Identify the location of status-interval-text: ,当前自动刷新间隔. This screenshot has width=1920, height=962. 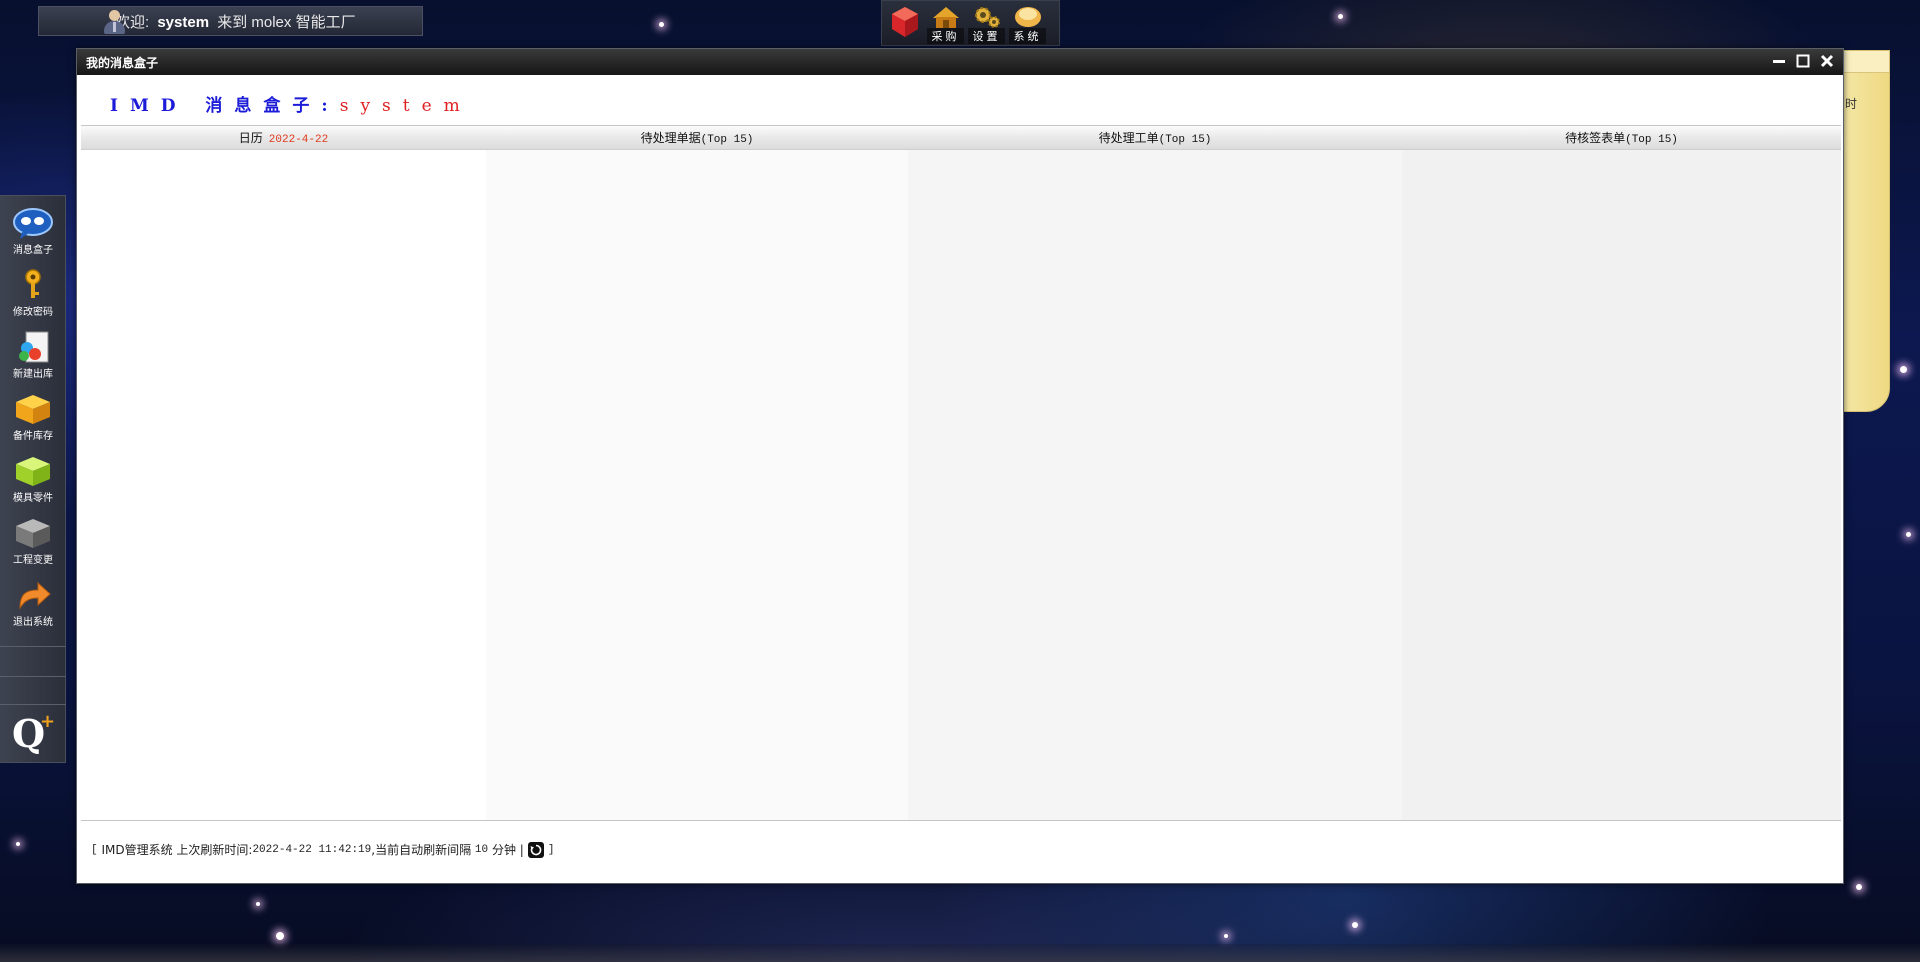
(421, 850).